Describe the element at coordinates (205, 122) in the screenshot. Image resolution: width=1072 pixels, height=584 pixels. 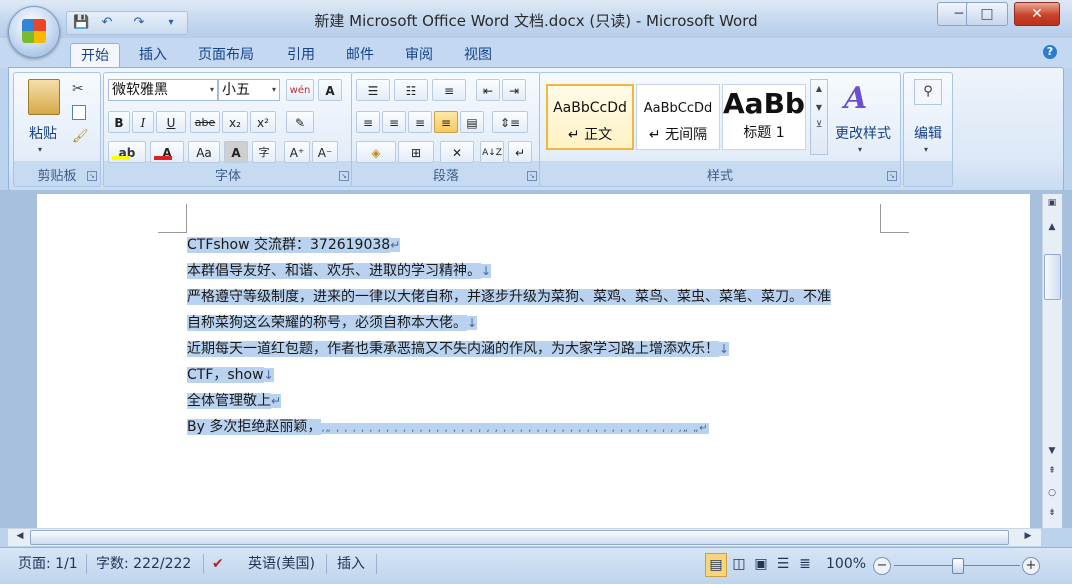
I see `strikethrough-button: abe` at that location.